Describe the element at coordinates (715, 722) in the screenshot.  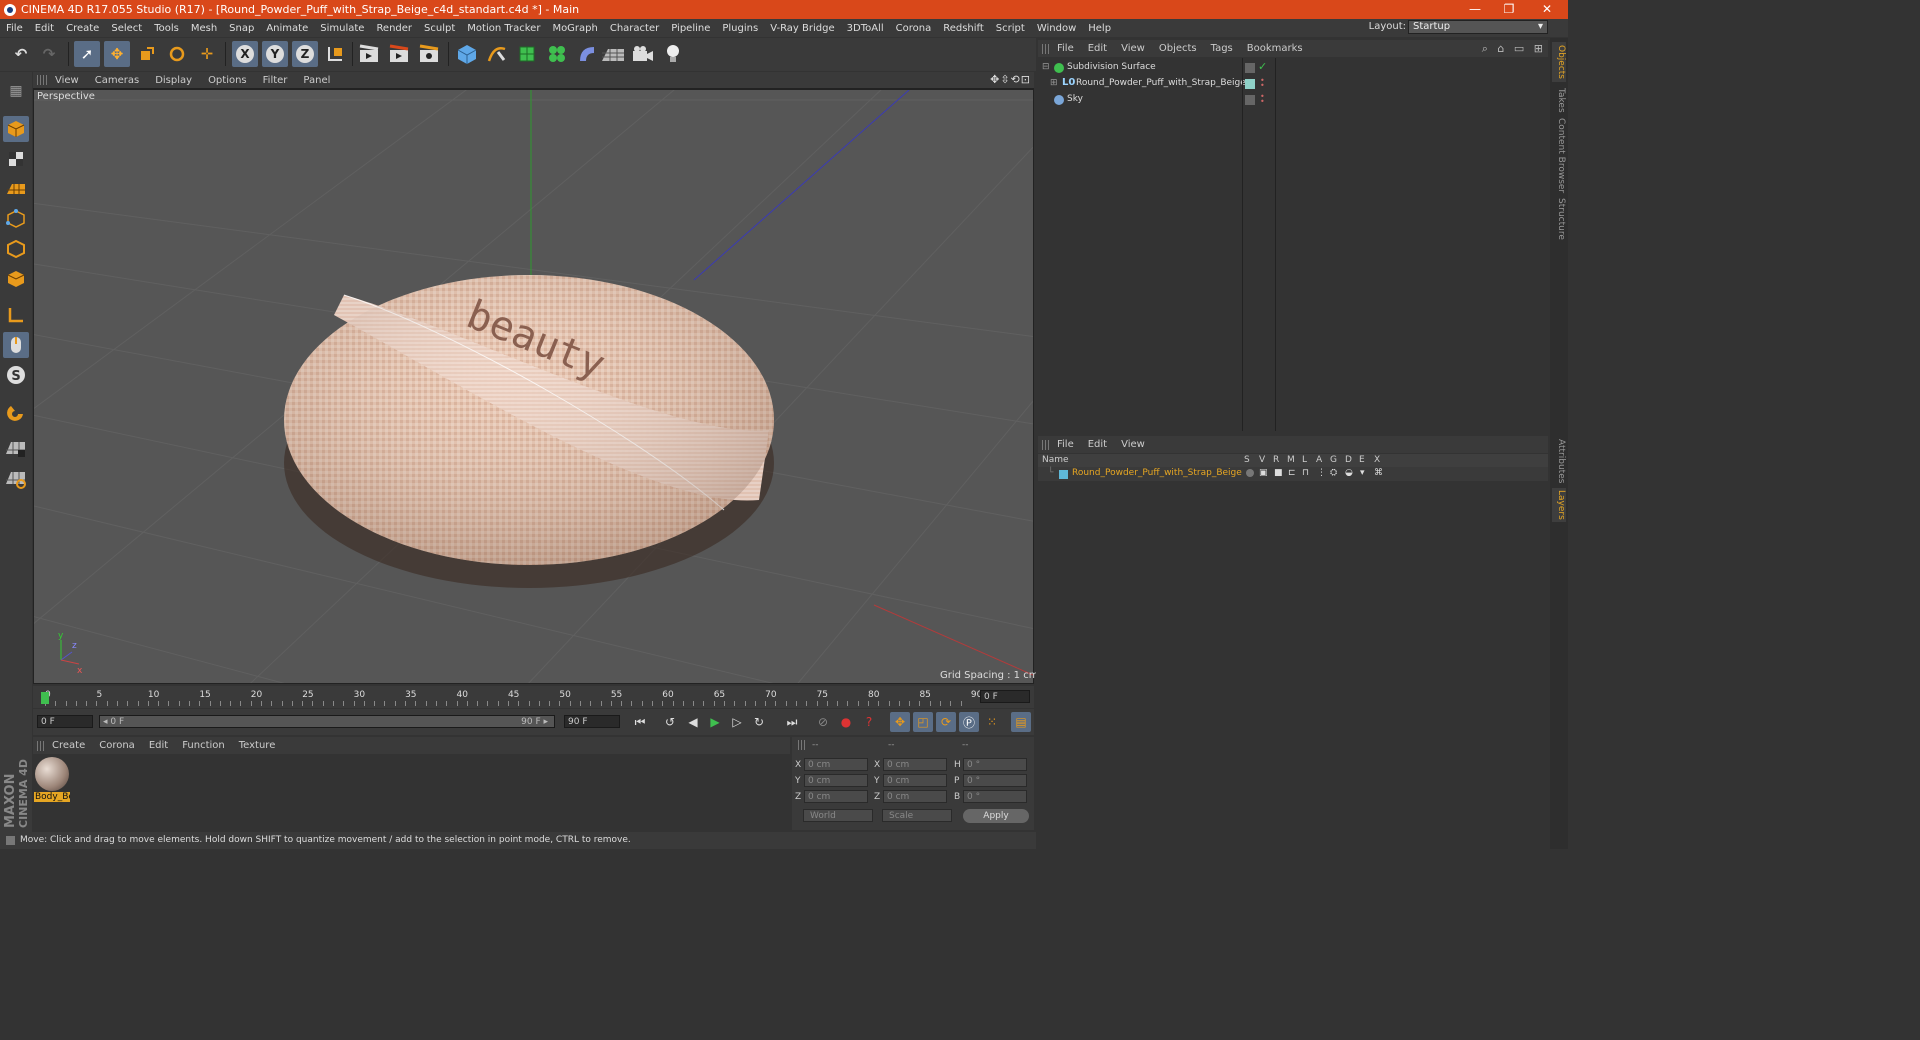
I see `play-forward-icon: ▶` at that location.